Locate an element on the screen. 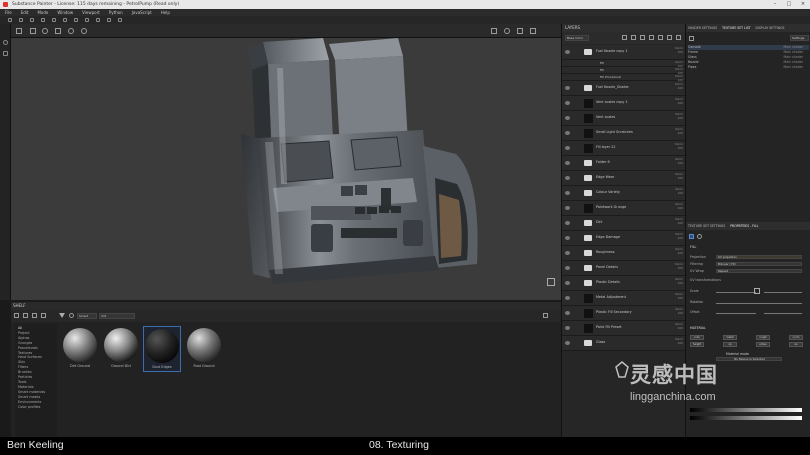  grid-view-icon is located at coordinates (25, 315).